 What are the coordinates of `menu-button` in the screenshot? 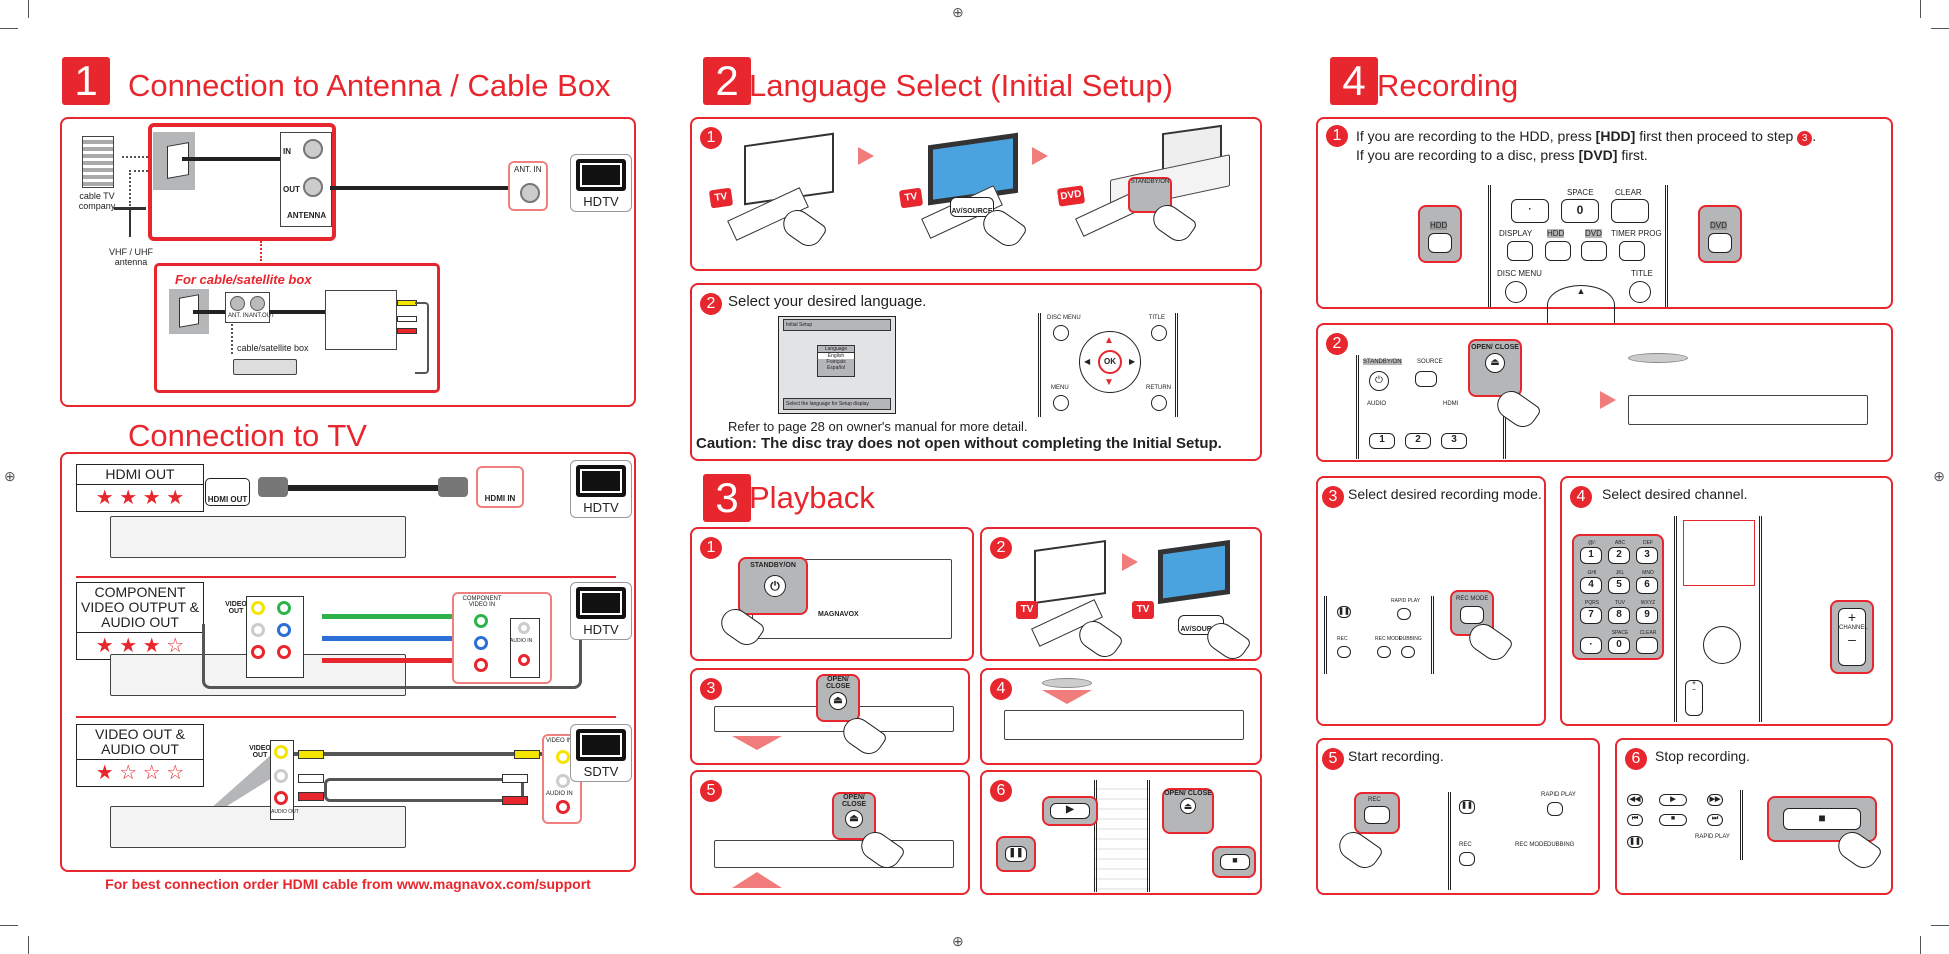 It's located at (1061, 403).